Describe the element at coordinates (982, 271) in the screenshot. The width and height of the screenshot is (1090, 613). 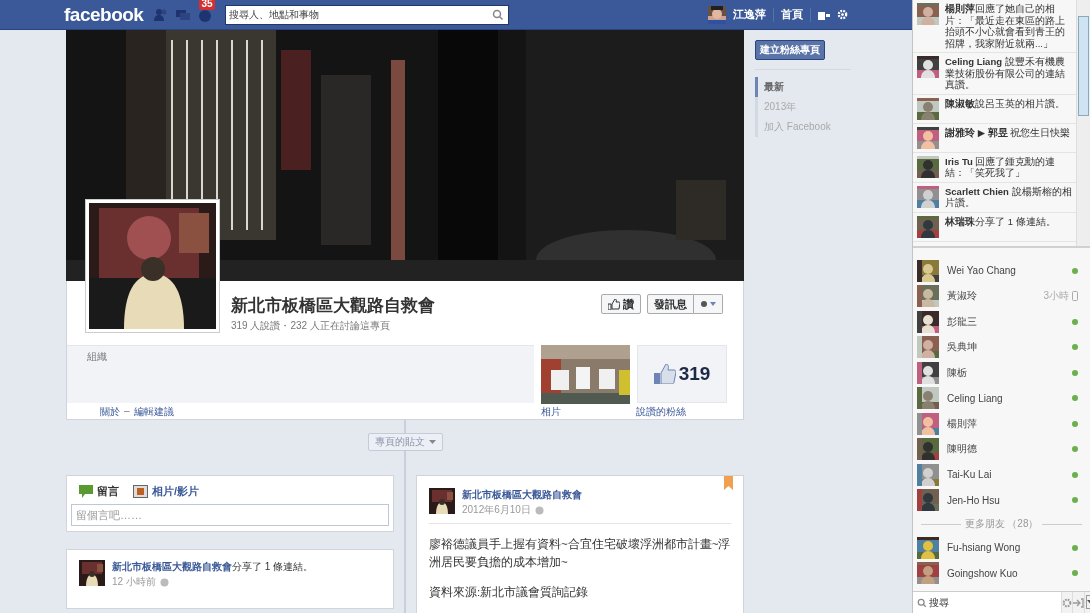
I see `friend-name: Wei Yao Chang` at that location.